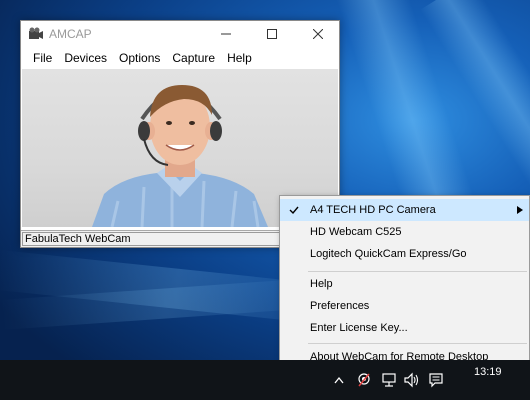 This screenshot has height=400, width=530. I want to click on show-hidden-icons-button, so click(339, 380).